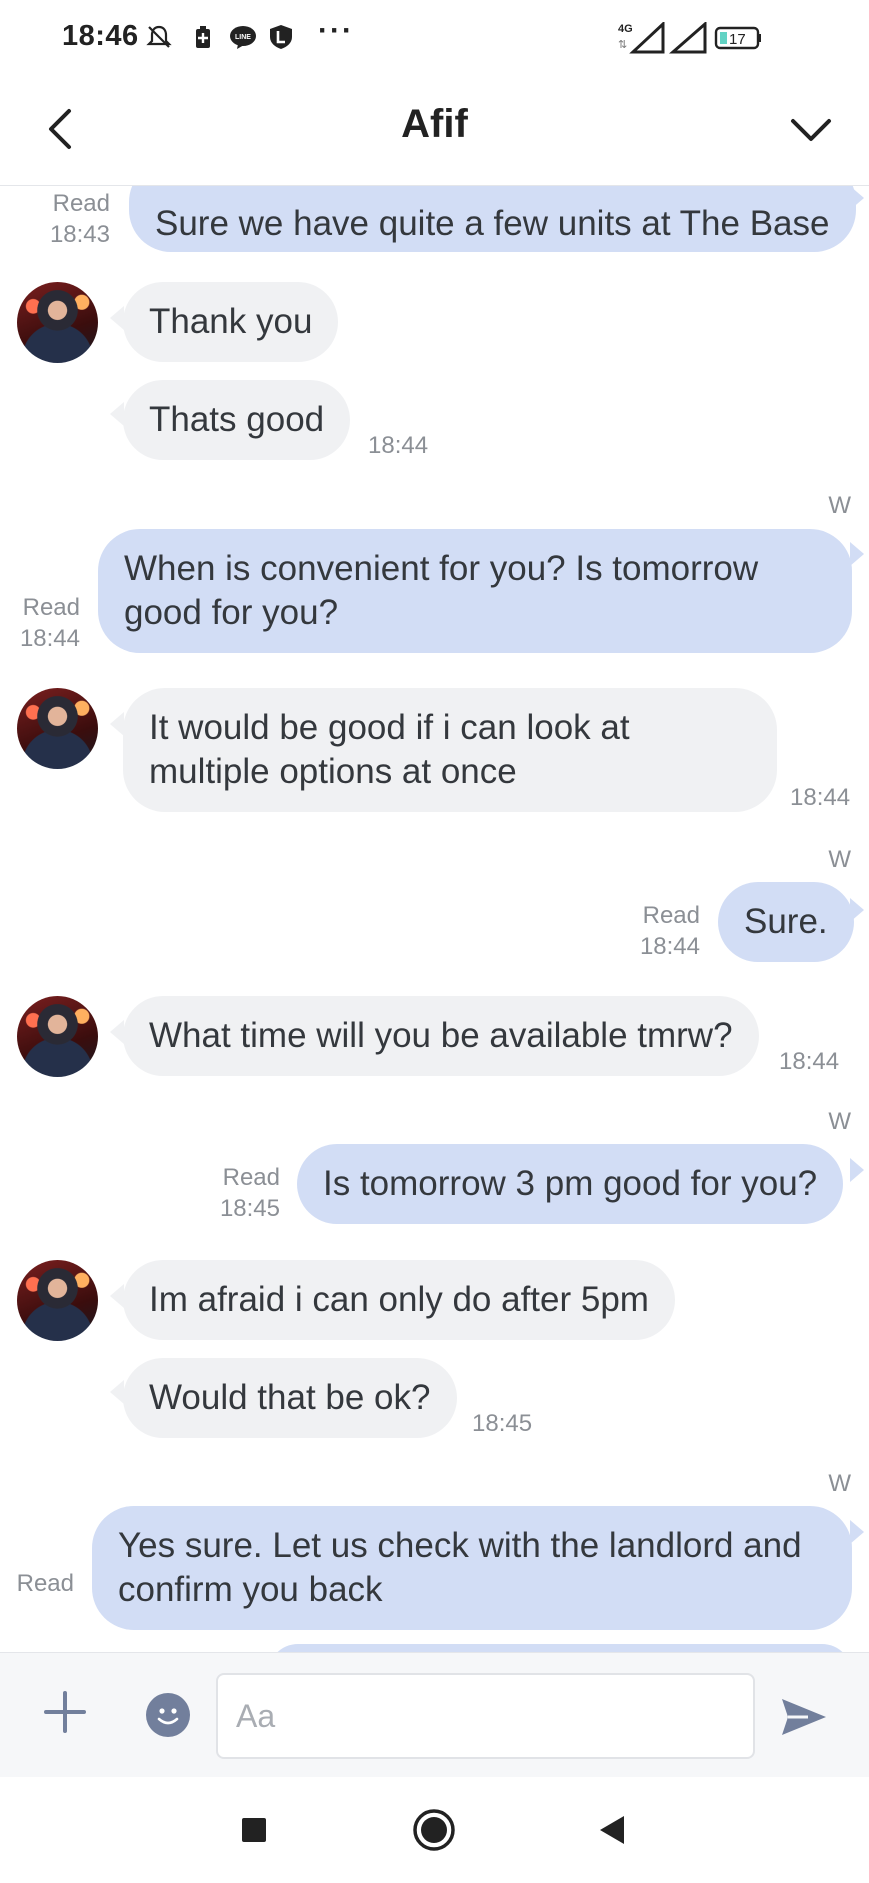 The height and width of the screenshot is (1883, 869). I want to click on read-receipt: Read 18:45, so click(249, 1193).